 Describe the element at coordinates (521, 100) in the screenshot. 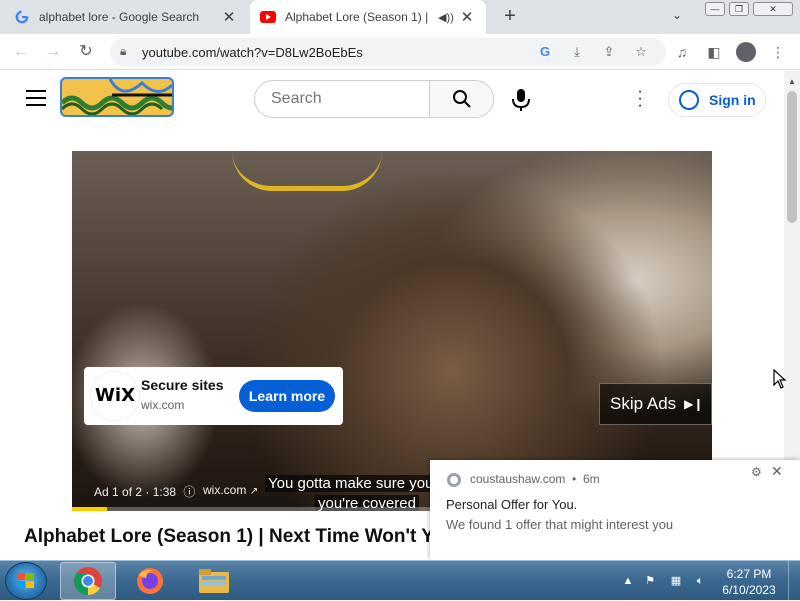

I see `voice-search-mic-icon` at that location.